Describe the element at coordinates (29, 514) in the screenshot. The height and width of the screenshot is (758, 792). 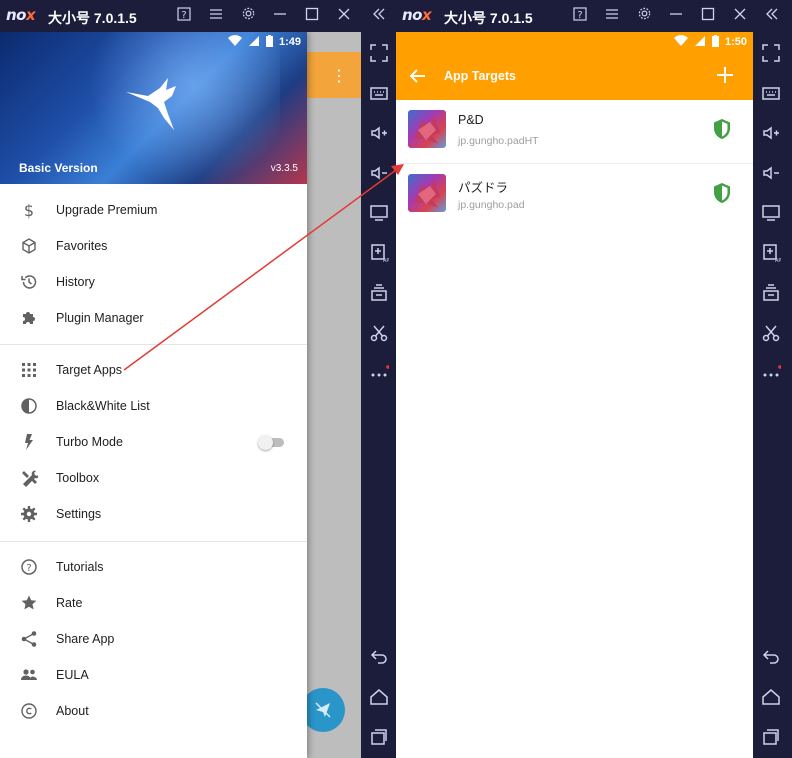
I see `gear-icon` at that location.